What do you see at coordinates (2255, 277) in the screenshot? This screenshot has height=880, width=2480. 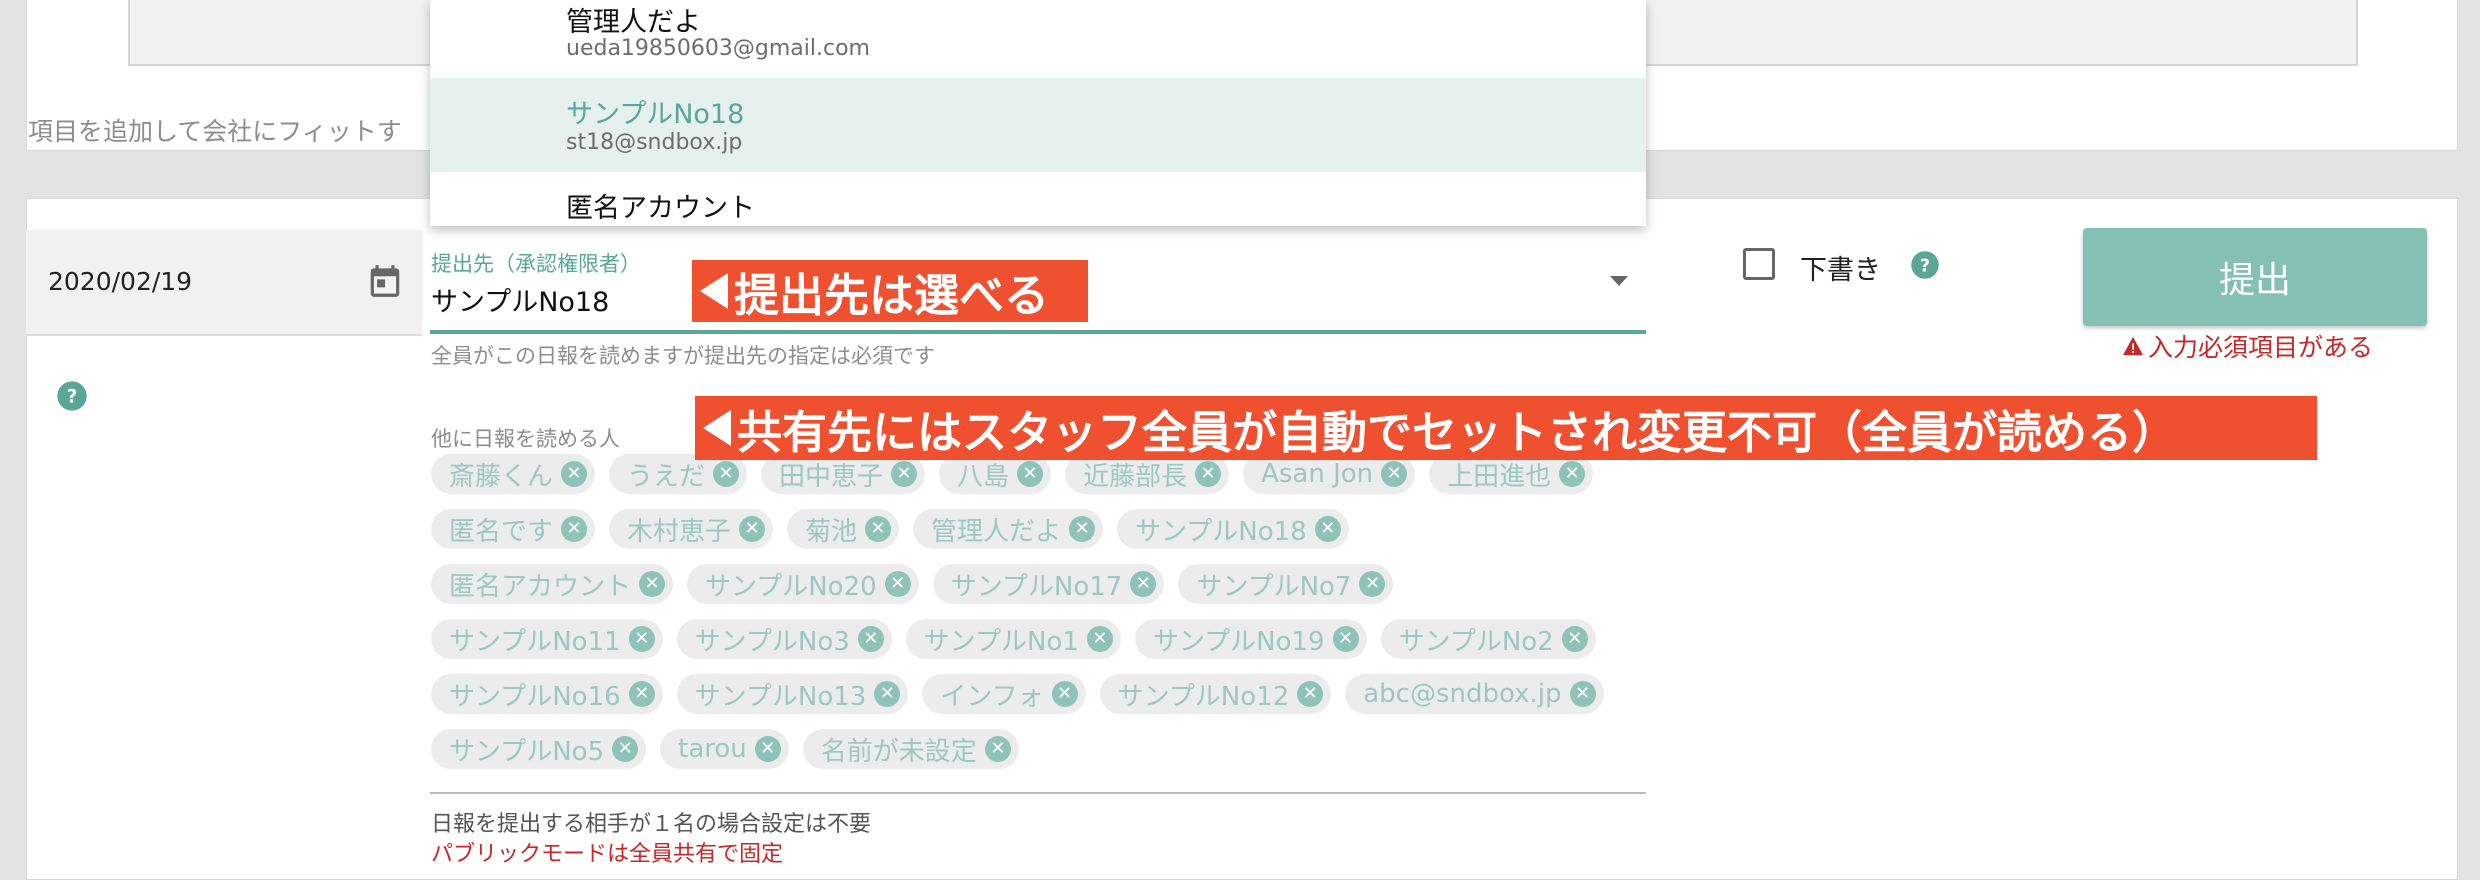 I see `submit-button: 提出` at bounding box center [2255, 277].